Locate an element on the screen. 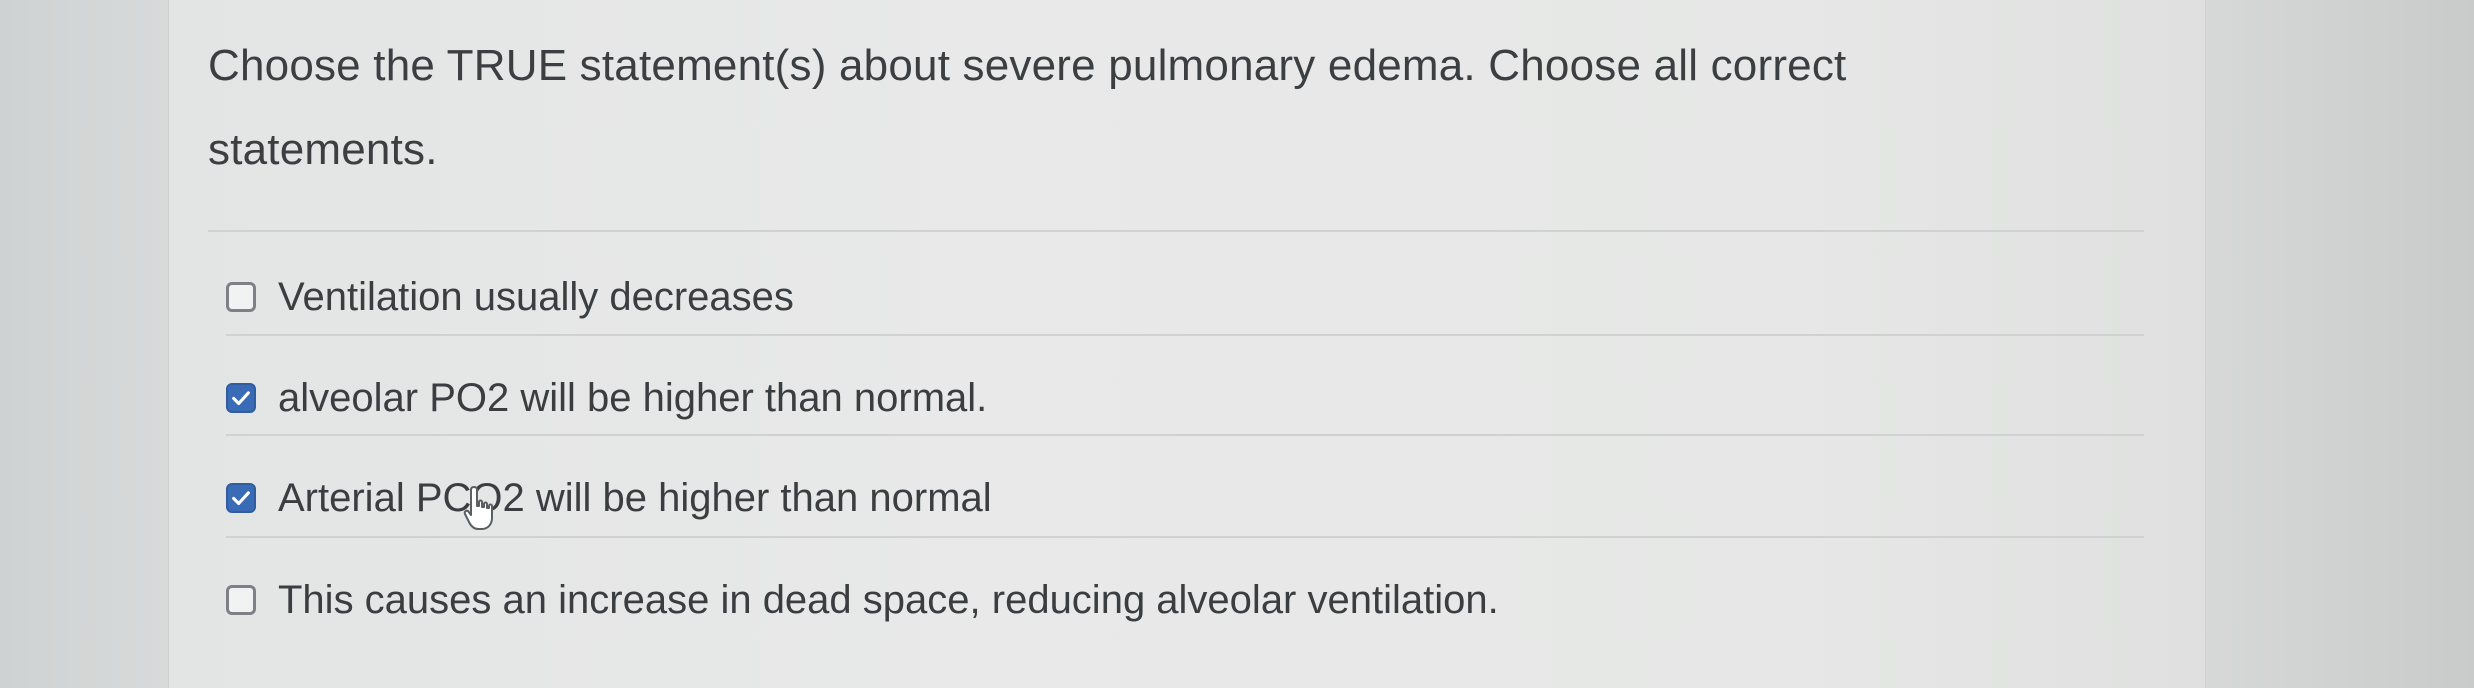  answer-option-2: alveolar PO2 will be higher than normal. is located at coordinates (606, 398).